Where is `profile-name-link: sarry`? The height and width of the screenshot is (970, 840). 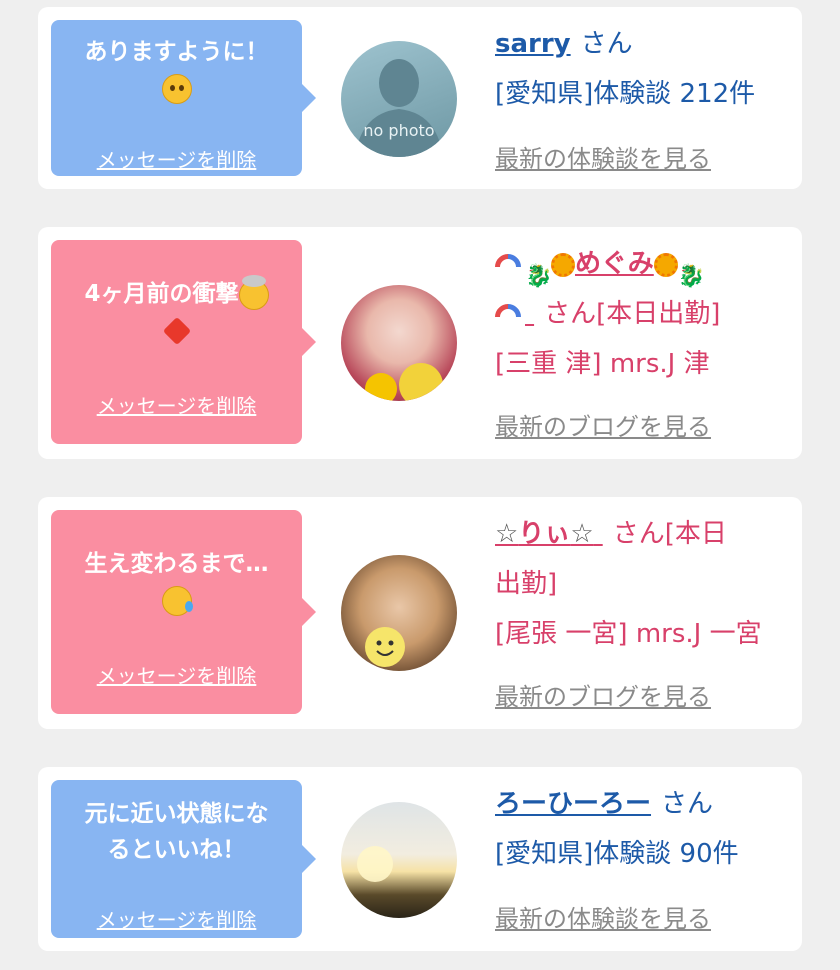
profile-name-link: sarry is located at coordinates (533, 44).